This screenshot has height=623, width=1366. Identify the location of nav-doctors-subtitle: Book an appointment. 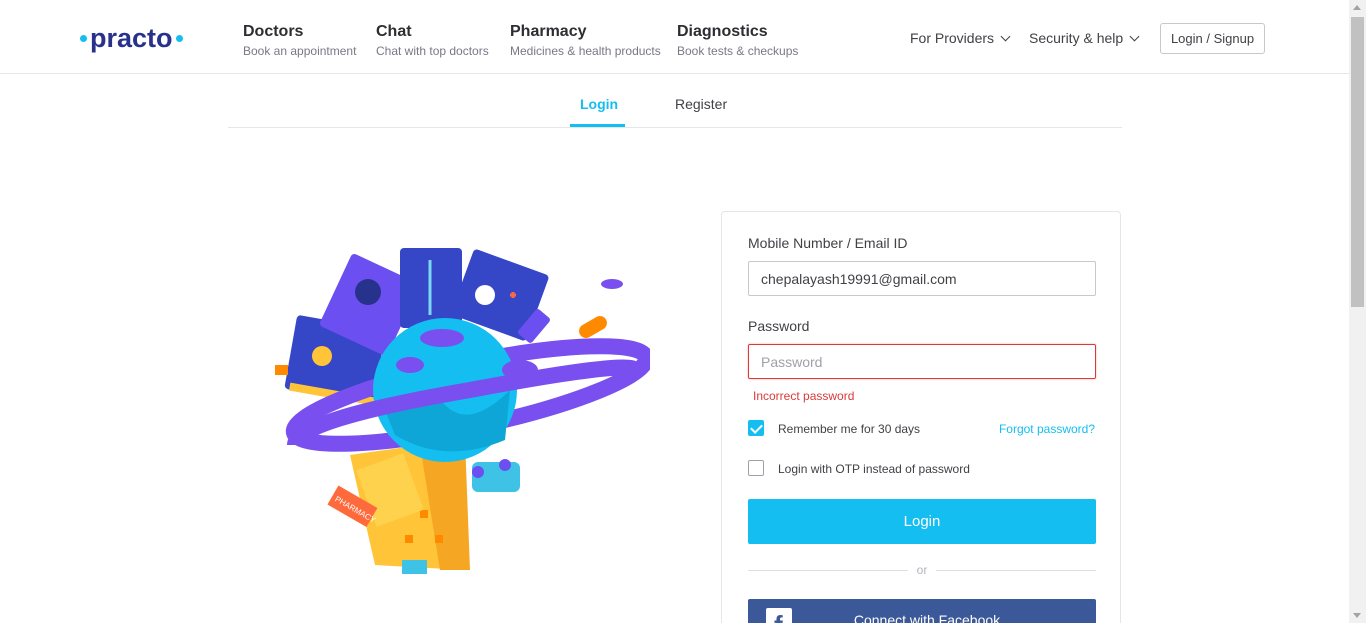
(300, 51).